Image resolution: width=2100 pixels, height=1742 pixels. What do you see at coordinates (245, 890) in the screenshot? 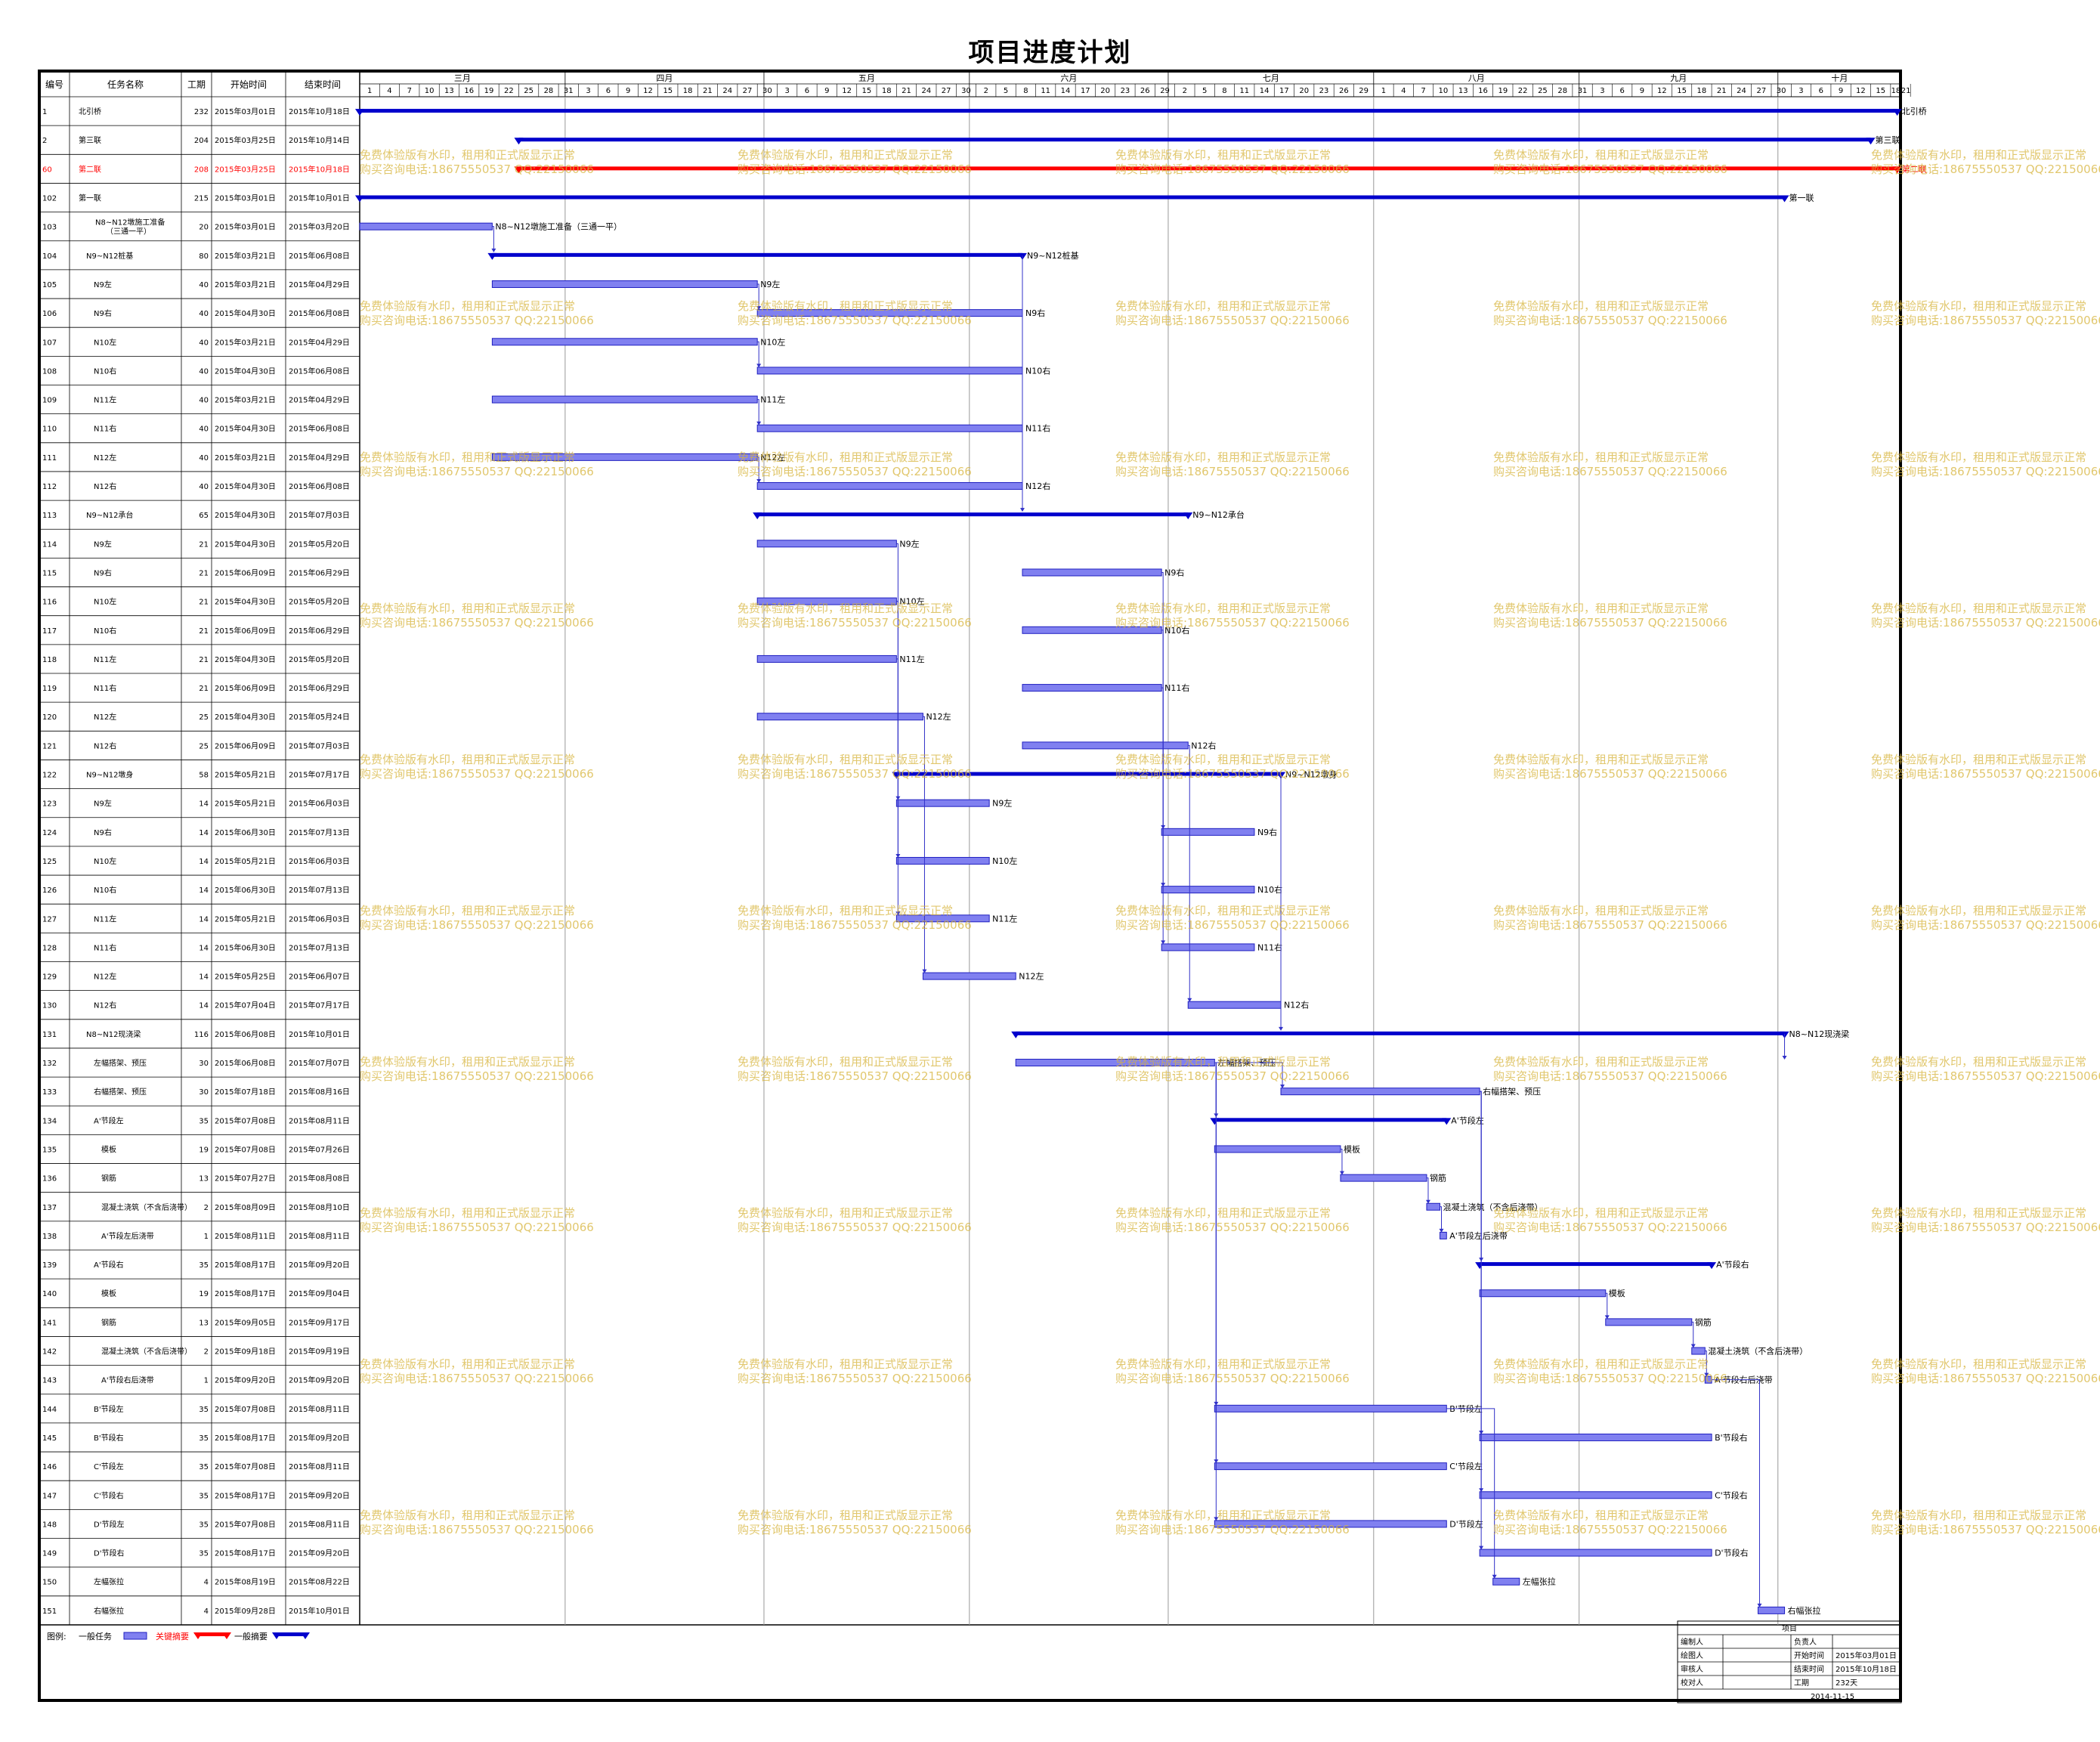
I see `task-start: 2015年06月30日` at bounding box center [245, 890].